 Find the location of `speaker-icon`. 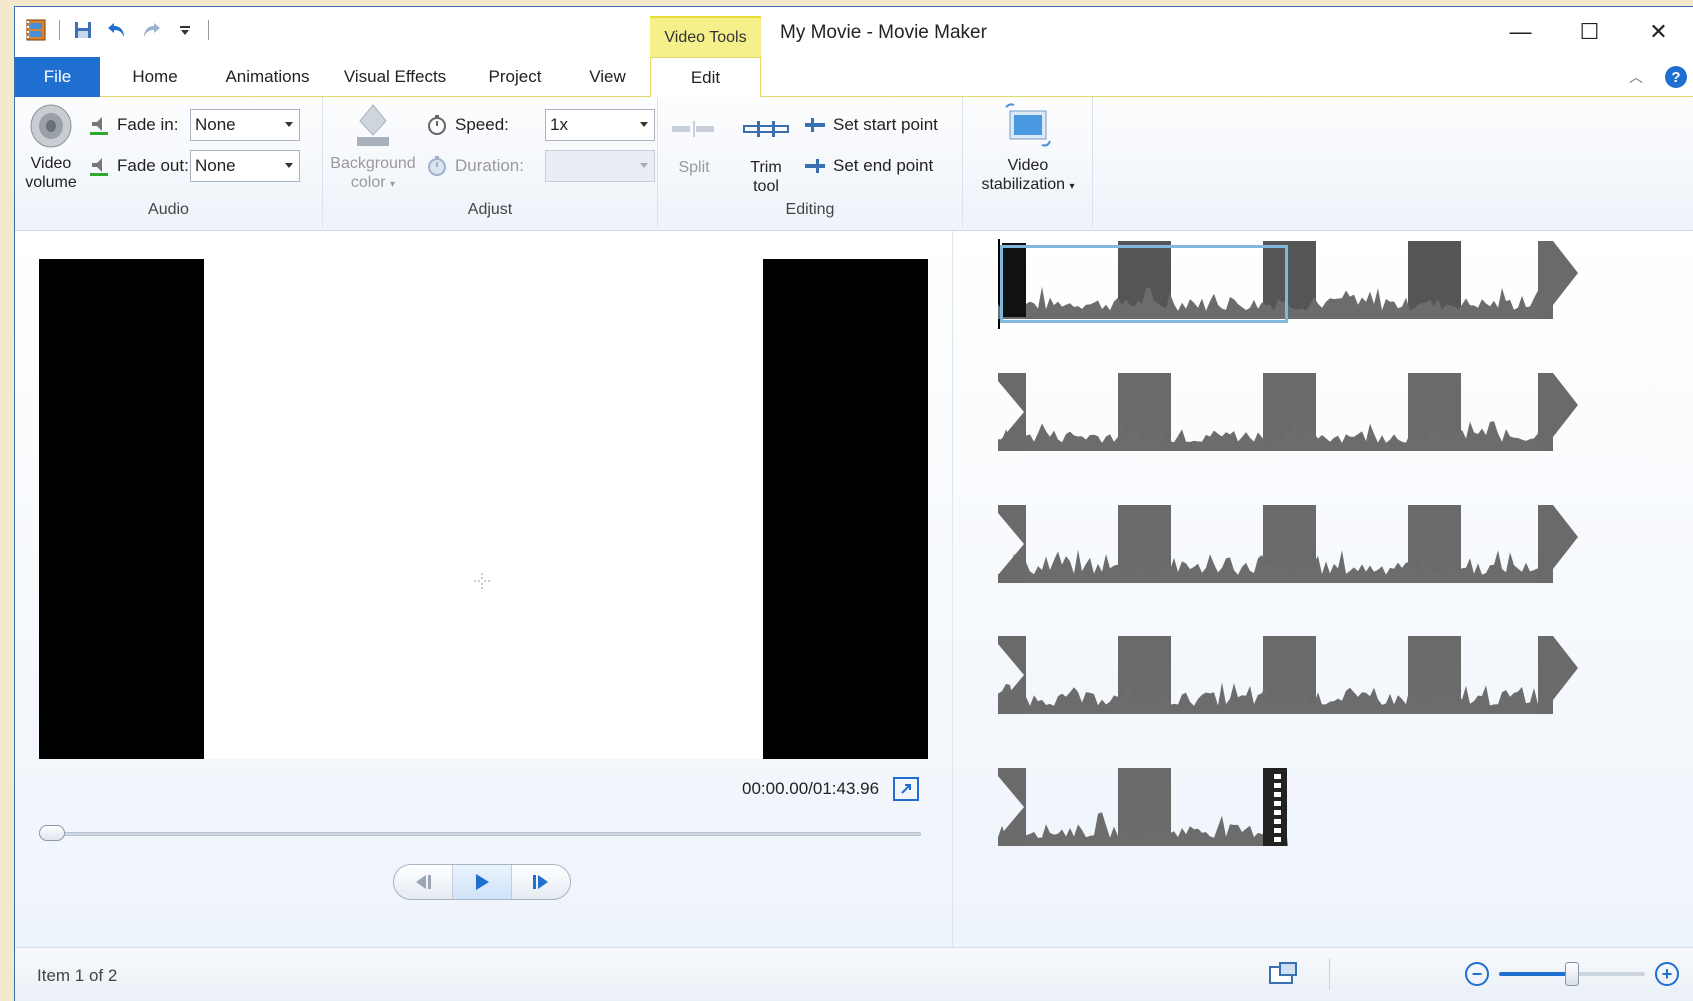

speaker-icon is located at coordinates (51, 126).